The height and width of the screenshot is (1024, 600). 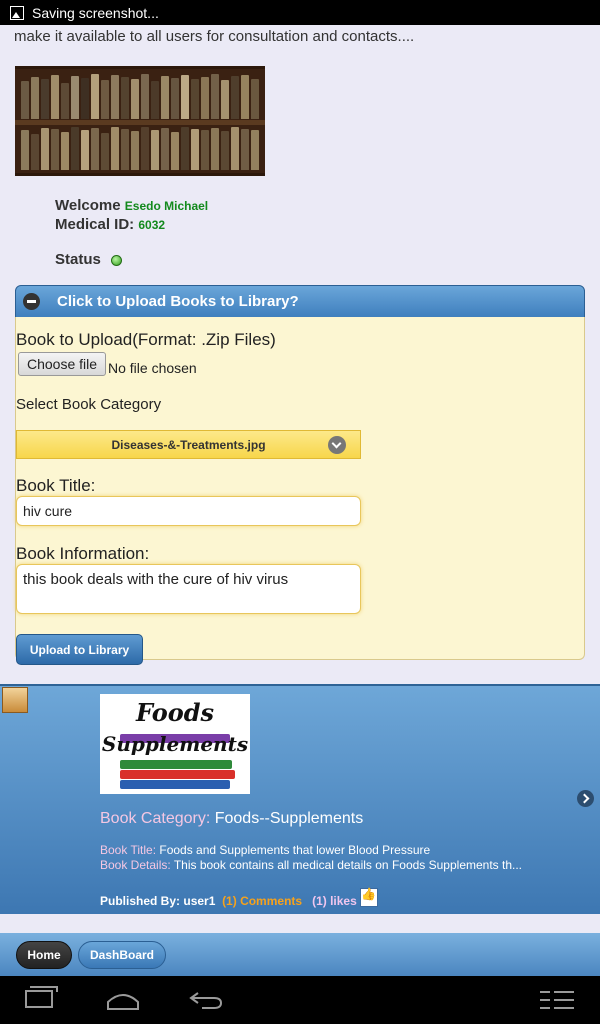 What do you see at coordinates (199, 901) in the screenshot?
I see `published-by: user1` at bounding box center [199, 901].